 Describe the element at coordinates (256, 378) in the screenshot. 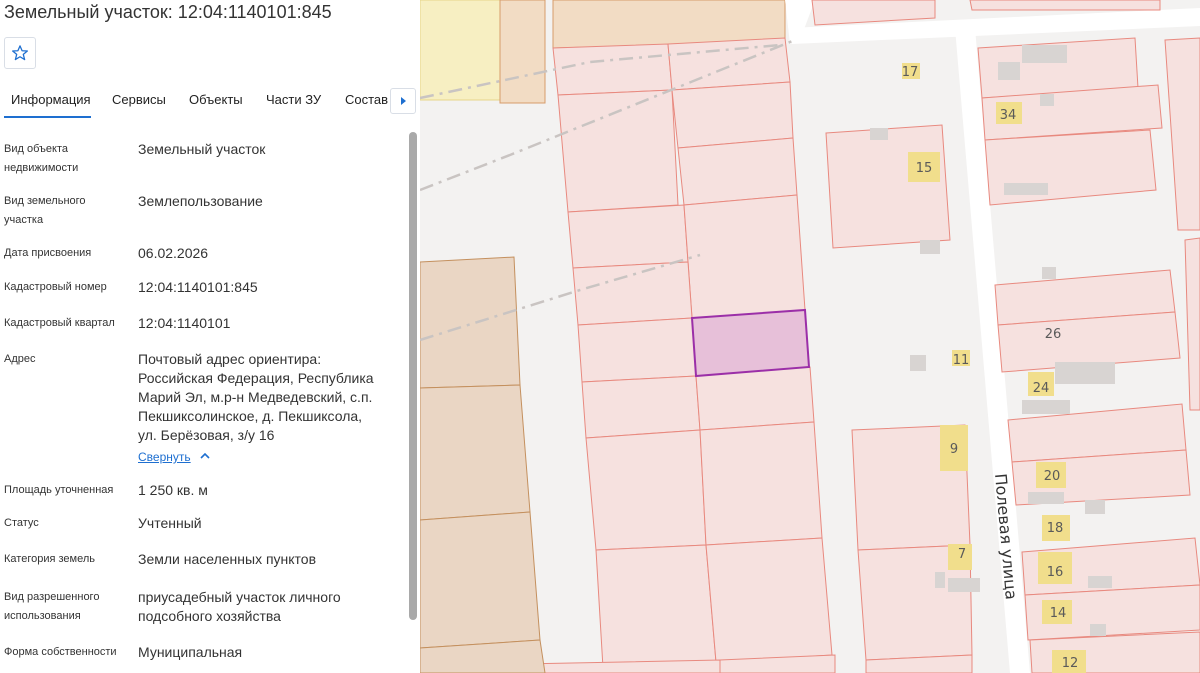

I see `address-line: Российская Федерация, Республика` at that location.